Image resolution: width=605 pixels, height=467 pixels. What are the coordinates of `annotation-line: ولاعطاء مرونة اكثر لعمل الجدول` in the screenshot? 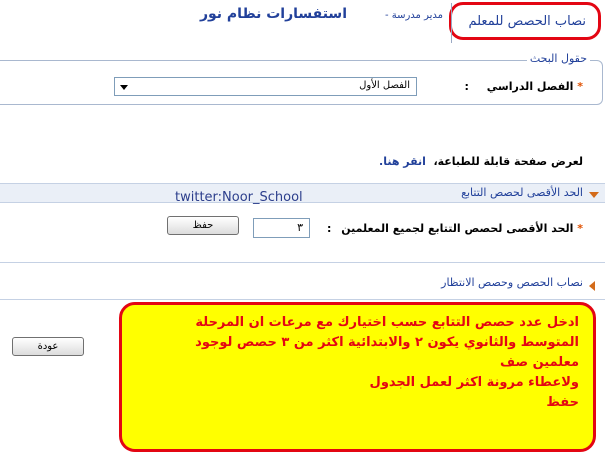 It's located at (474, 382).